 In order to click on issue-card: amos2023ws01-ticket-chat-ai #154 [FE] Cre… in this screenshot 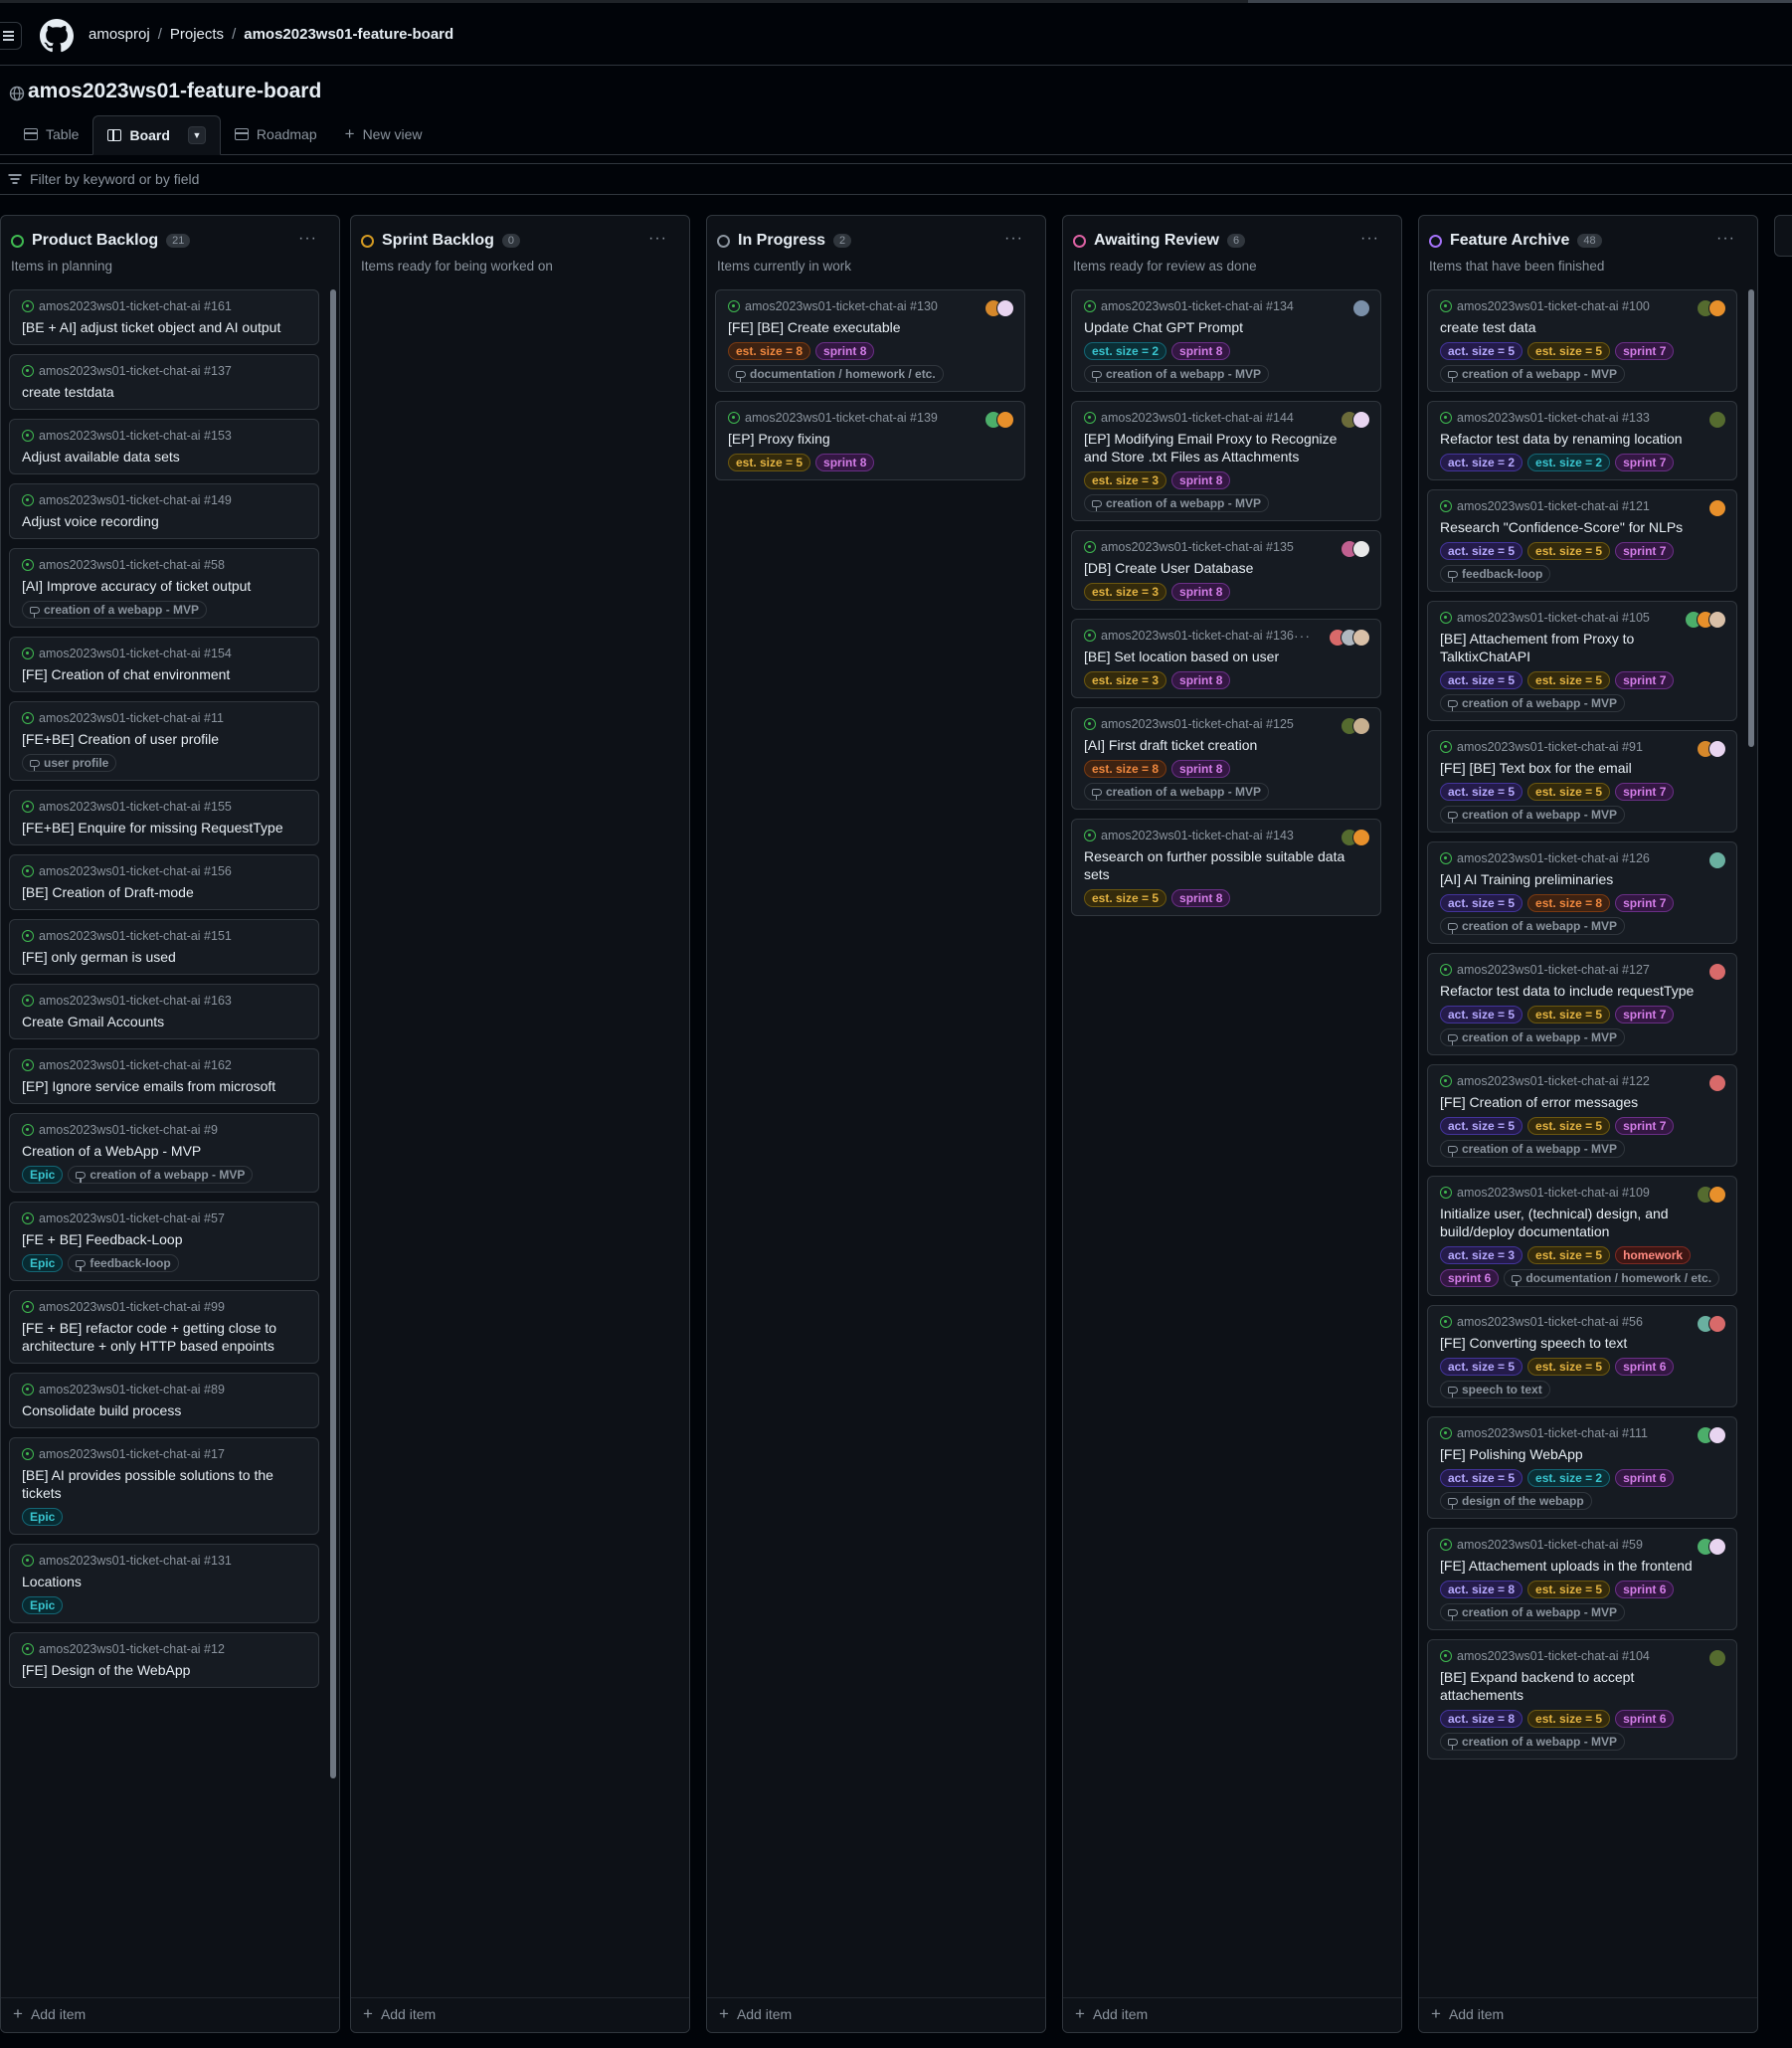, I will do `click(164, 664)`.